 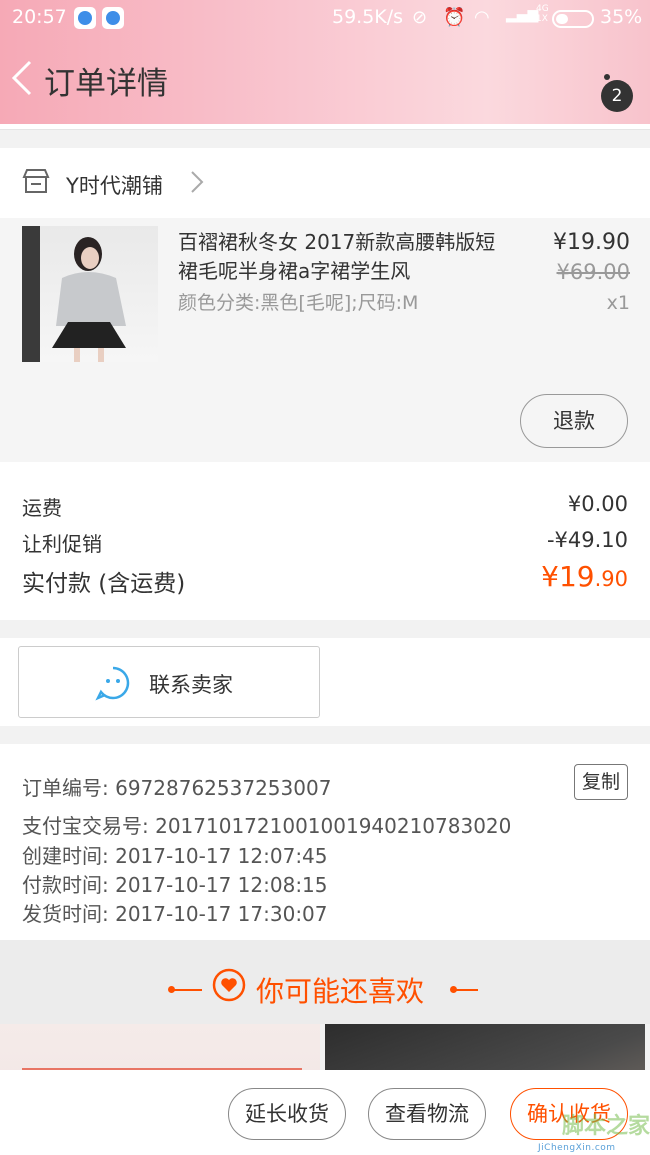 I want to click on refund-button: 退款, so click(x=574, y=421).